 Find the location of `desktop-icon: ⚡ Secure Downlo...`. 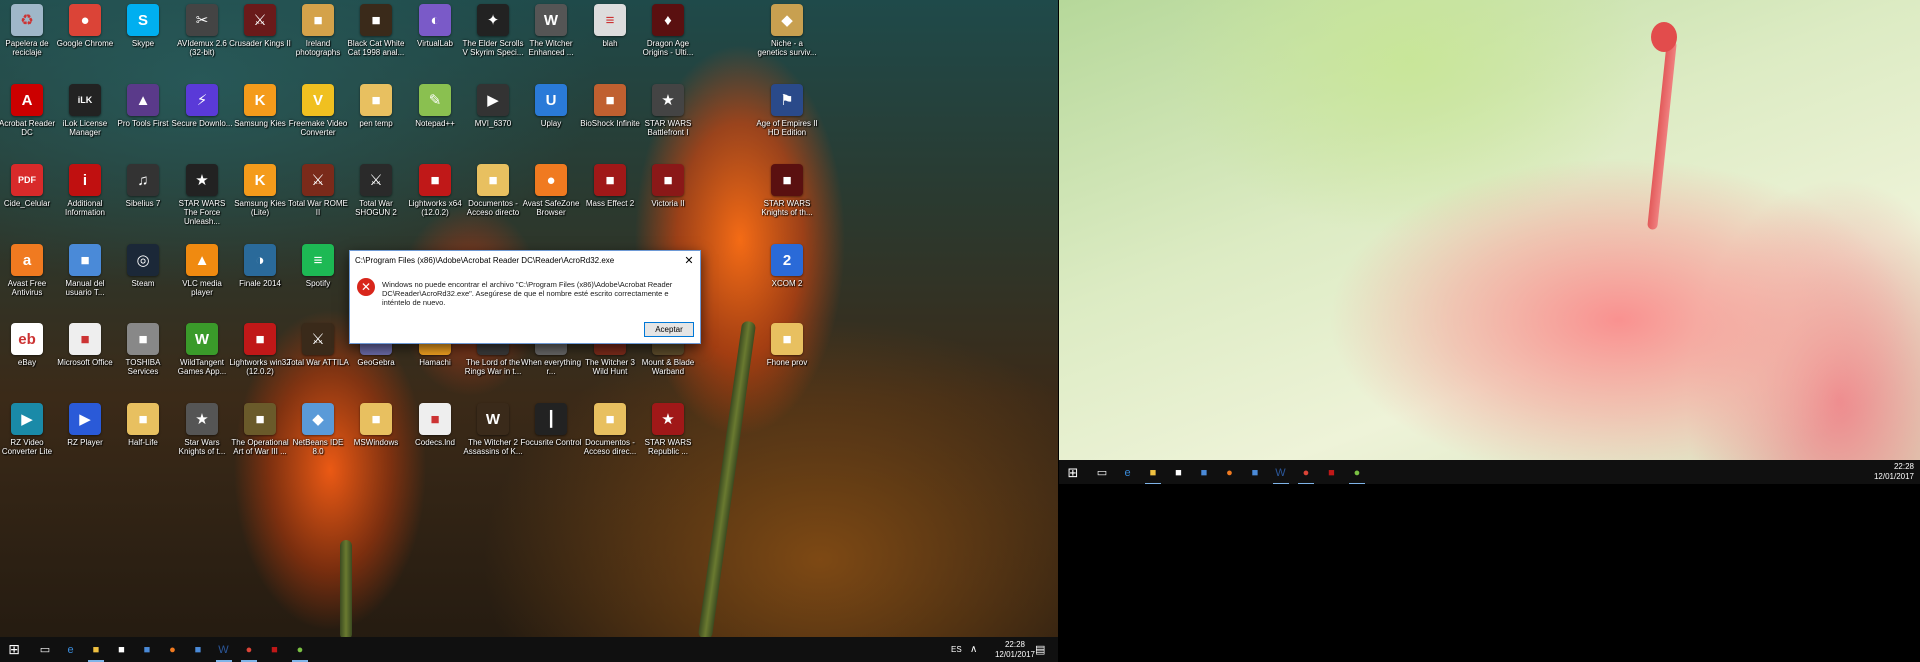

desktop-icon: ⚡ Secure Downlo... is located at coordinates (202, 106).